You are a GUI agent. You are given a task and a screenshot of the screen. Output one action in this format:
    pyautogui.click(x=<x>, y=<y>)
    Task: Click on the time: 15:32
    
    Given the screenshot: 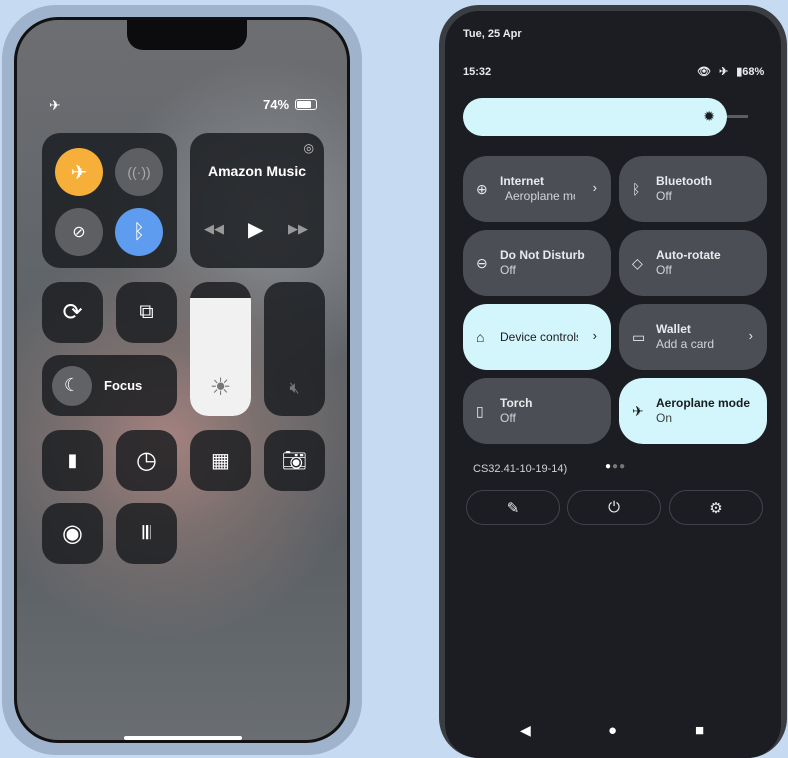 What is the action you would take?
    pyautogui.click(x=477, y=72)
    